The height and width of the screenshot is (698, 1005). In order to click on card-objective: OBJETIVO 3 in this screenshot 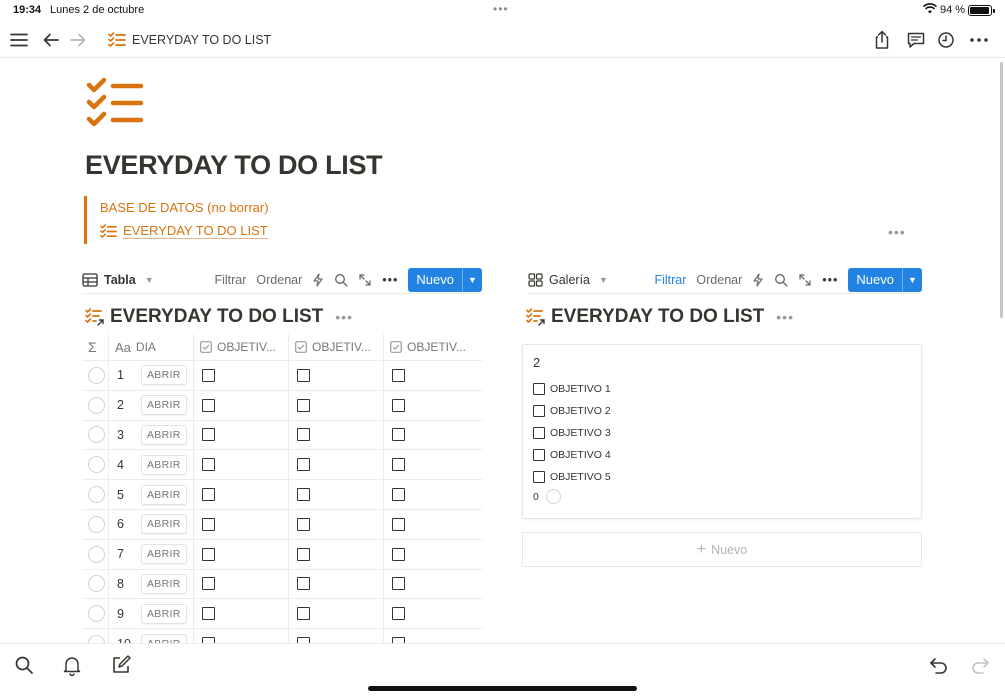, I will do `click(722, 433)`.